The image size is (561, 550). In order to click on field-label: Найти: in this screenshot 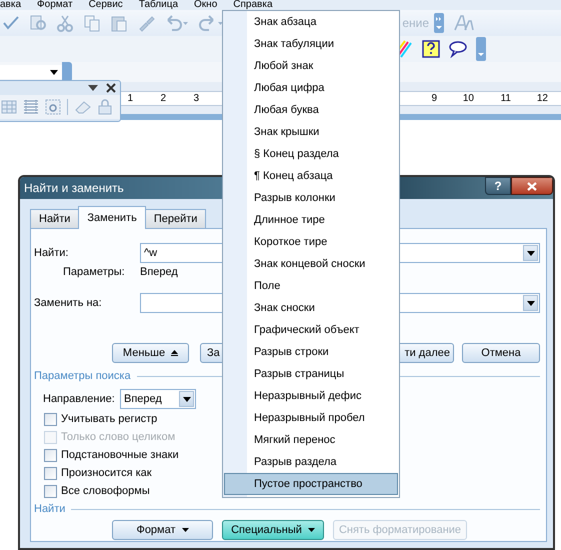, I will do `click(52, 253)`.